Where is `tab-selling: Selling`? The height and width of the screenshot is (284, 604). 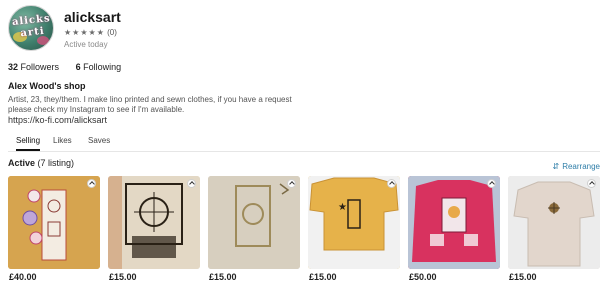 tab-selling: Selling is located at coordinates (28, 143).